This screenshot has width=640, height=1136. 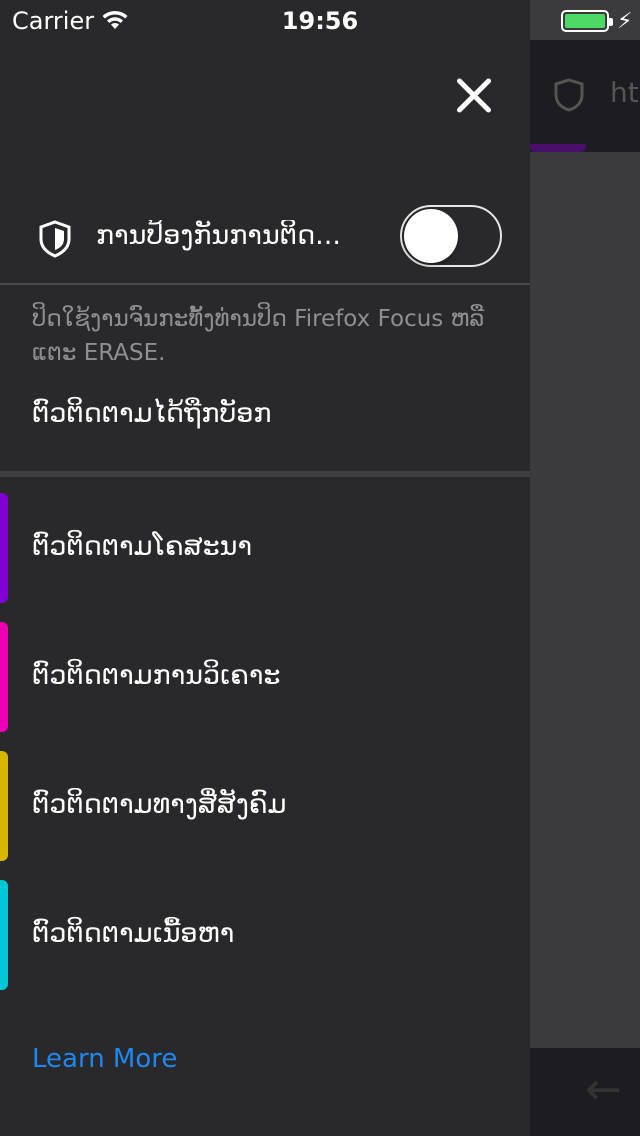 What do you see at coordinates (474, 96) in the screenshot?
I see `close-icon` at bounding box center [474, 96].